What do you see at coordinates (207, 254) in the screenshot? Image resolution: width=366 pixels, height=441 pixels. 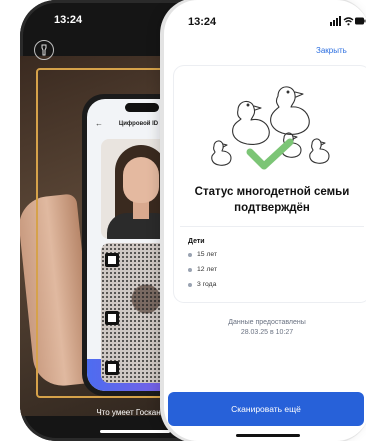 I see `child-age: 15 лет` at bounding box center [207, 254].